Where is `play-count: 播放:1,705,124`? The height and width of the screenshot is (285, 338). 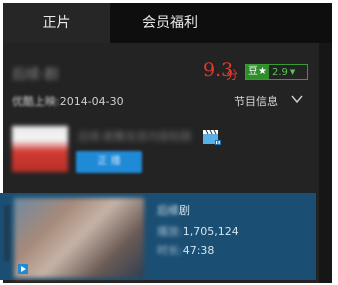 play-count: 播放:1,705,124 is located at coordinates (198, 231).